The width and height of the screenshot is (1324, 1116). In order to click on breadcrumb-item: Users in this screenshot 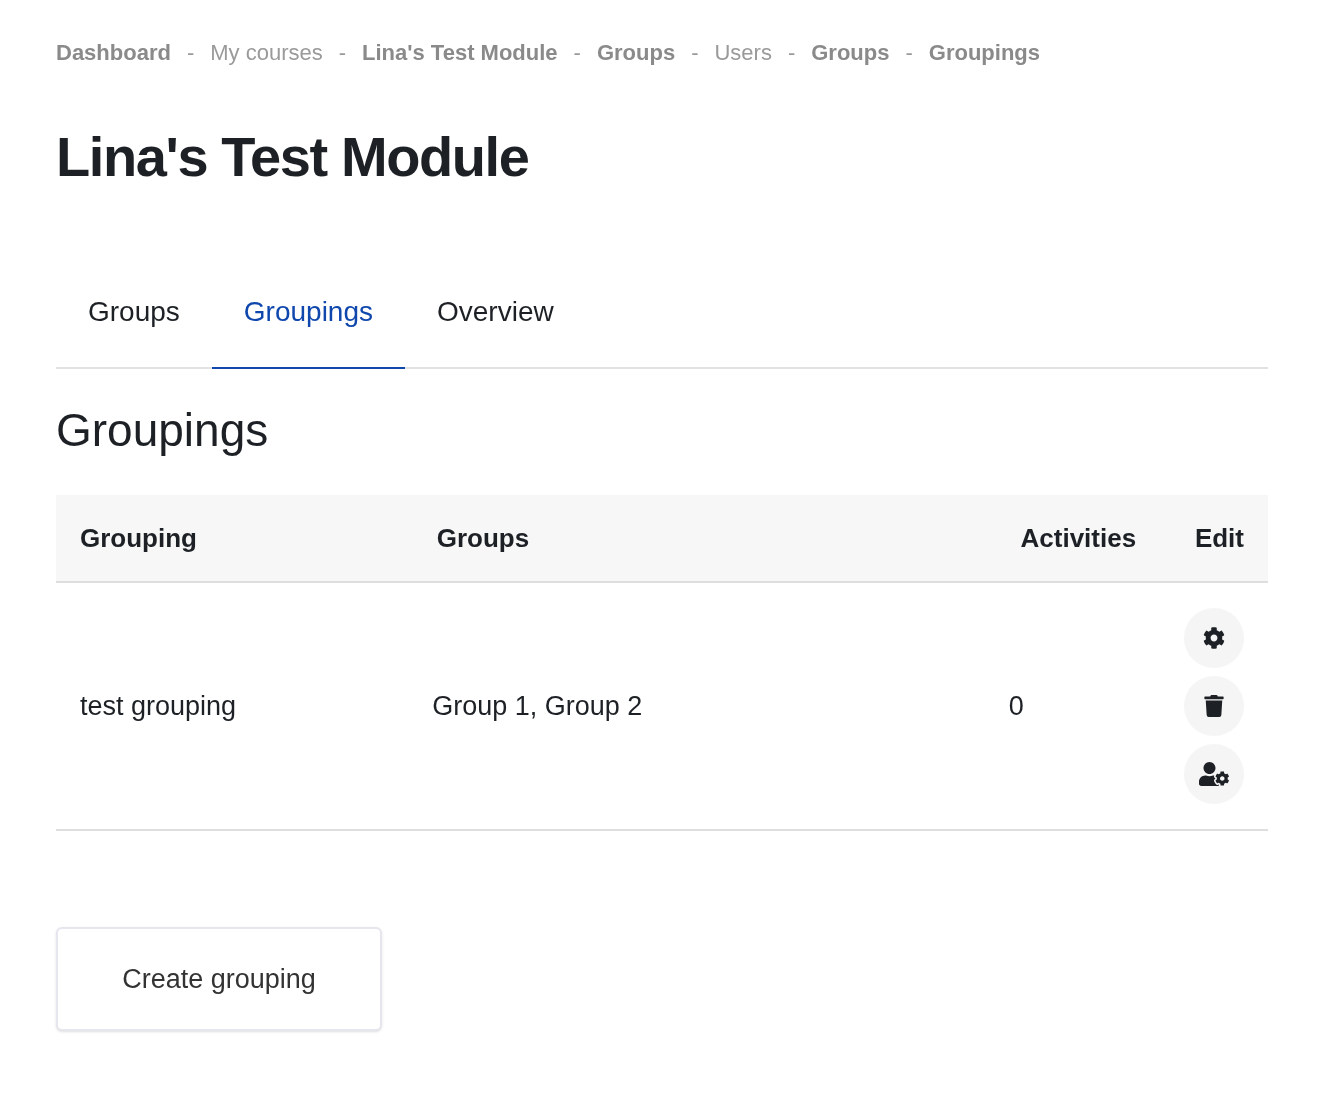, I will do `click(743, 53)`.